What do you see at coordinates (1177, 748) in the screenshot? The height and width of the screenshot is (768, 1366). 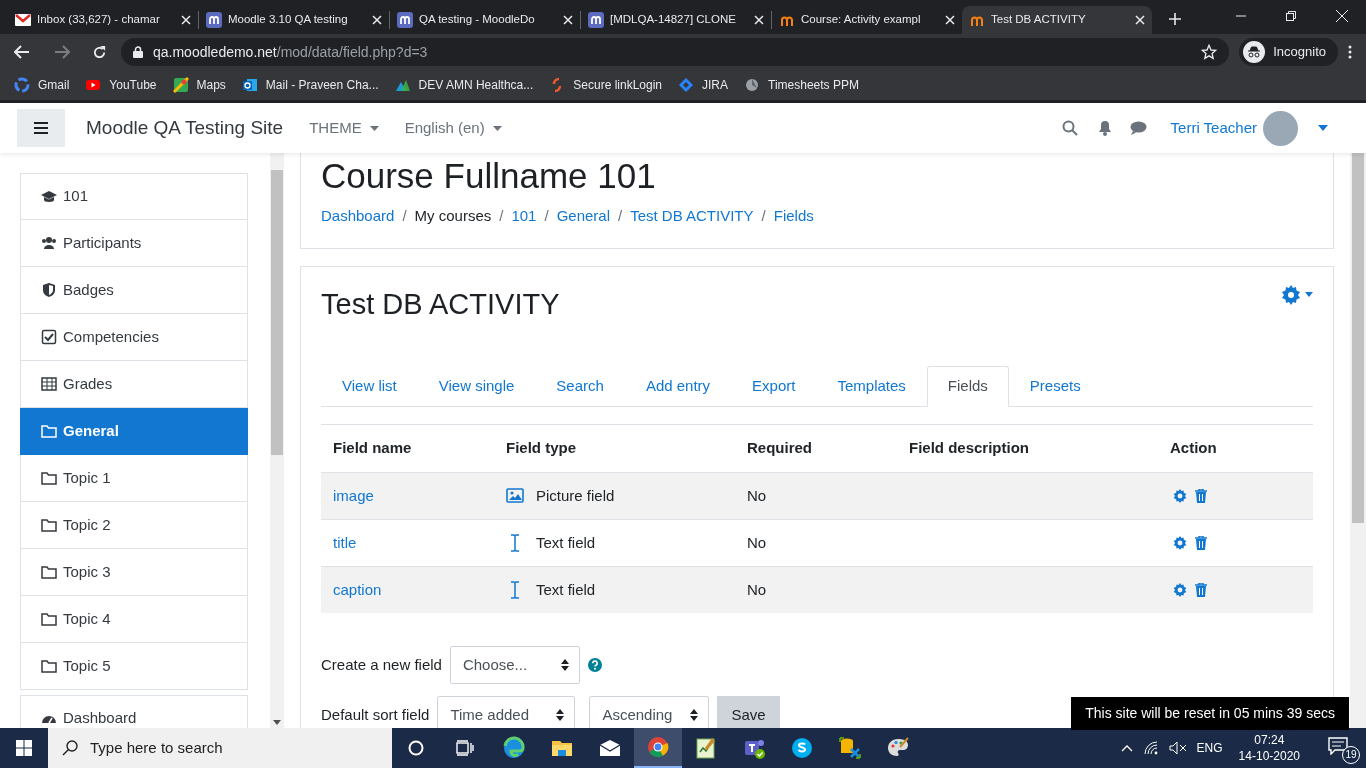 I see `volume-muted-icon` at bounding box center [1177, 748].